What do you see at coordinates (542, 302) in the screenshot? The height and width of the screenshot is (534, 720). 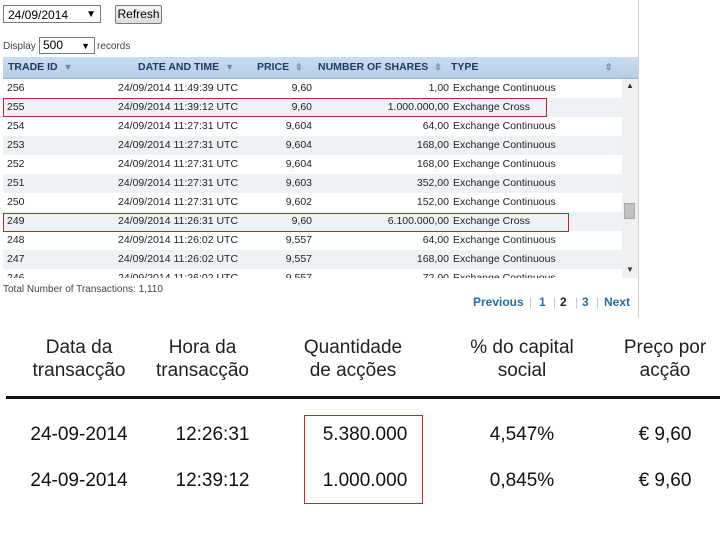 I see `page-link-1: 1` at bounding box center [542, 302].